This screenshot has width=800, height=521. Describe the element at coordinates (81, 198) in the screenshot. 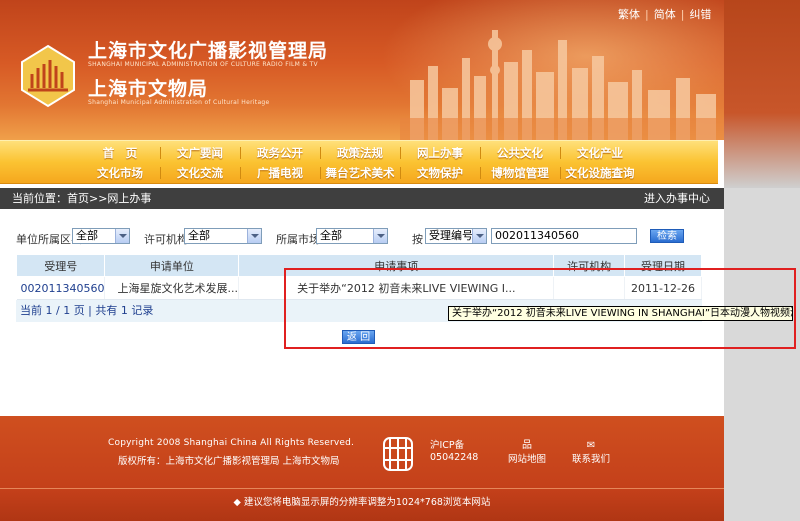

I see `breadcrumb: 当前位置：首页>>网上办事` at that location.